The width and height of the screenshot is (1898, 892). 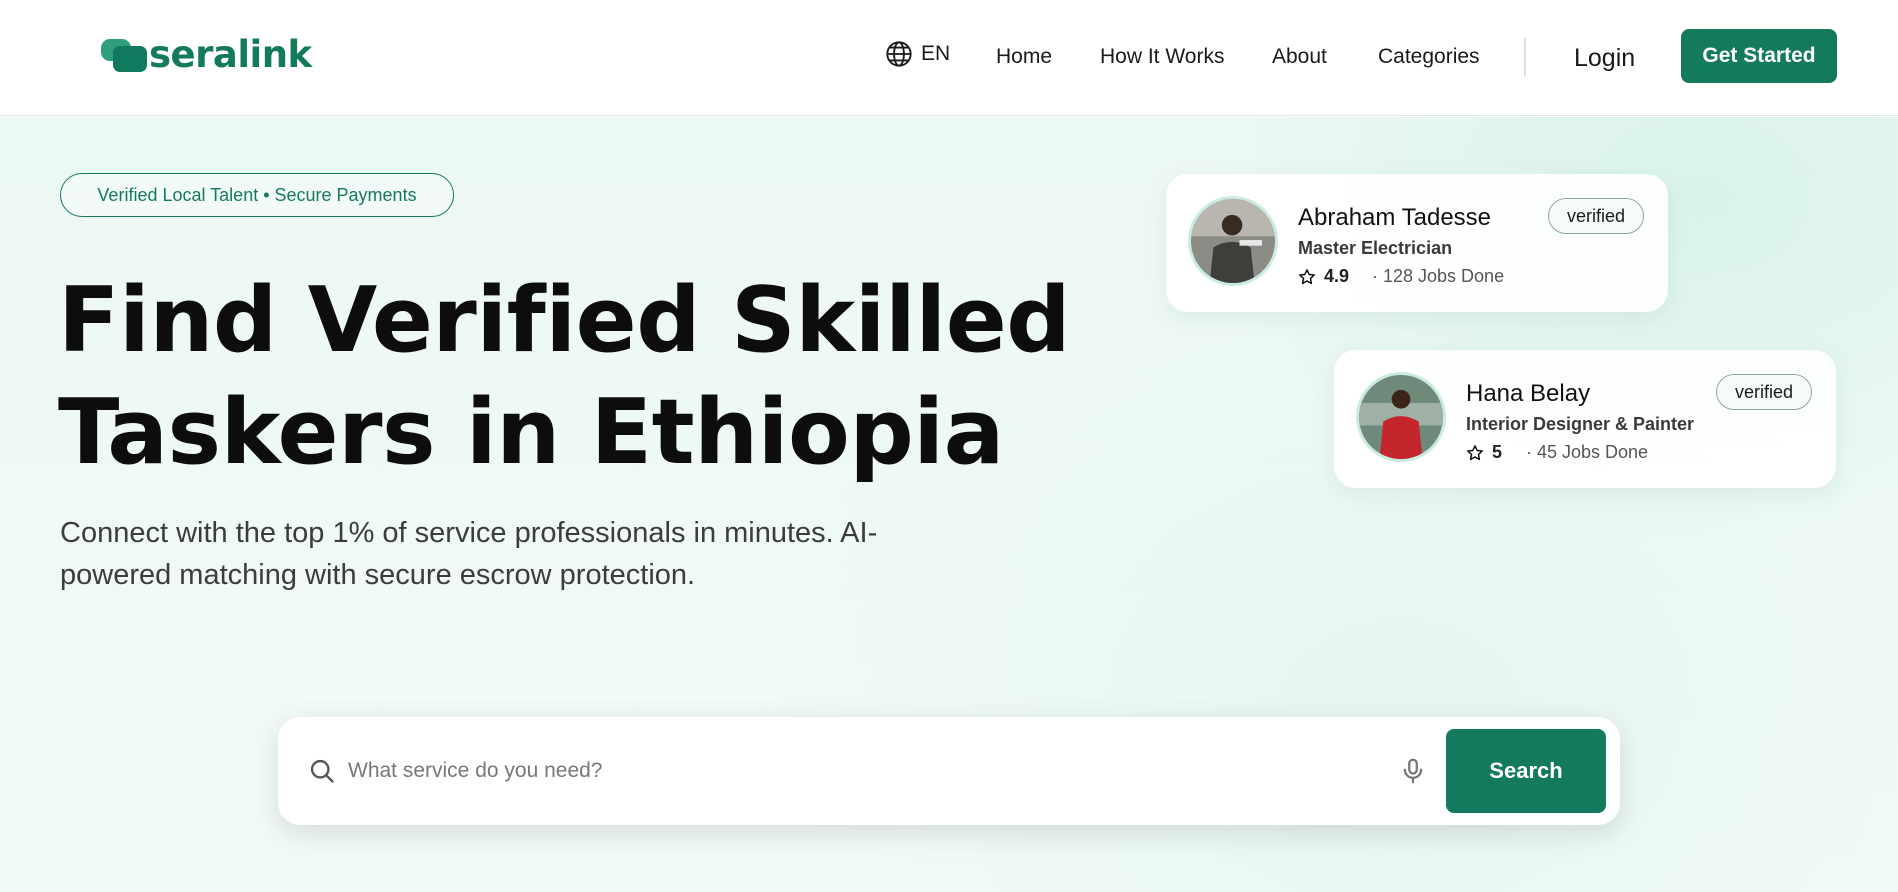 I want to click on tagline-pill: Verified Local Talent • Secure Payments, so click(x=257, y=195).